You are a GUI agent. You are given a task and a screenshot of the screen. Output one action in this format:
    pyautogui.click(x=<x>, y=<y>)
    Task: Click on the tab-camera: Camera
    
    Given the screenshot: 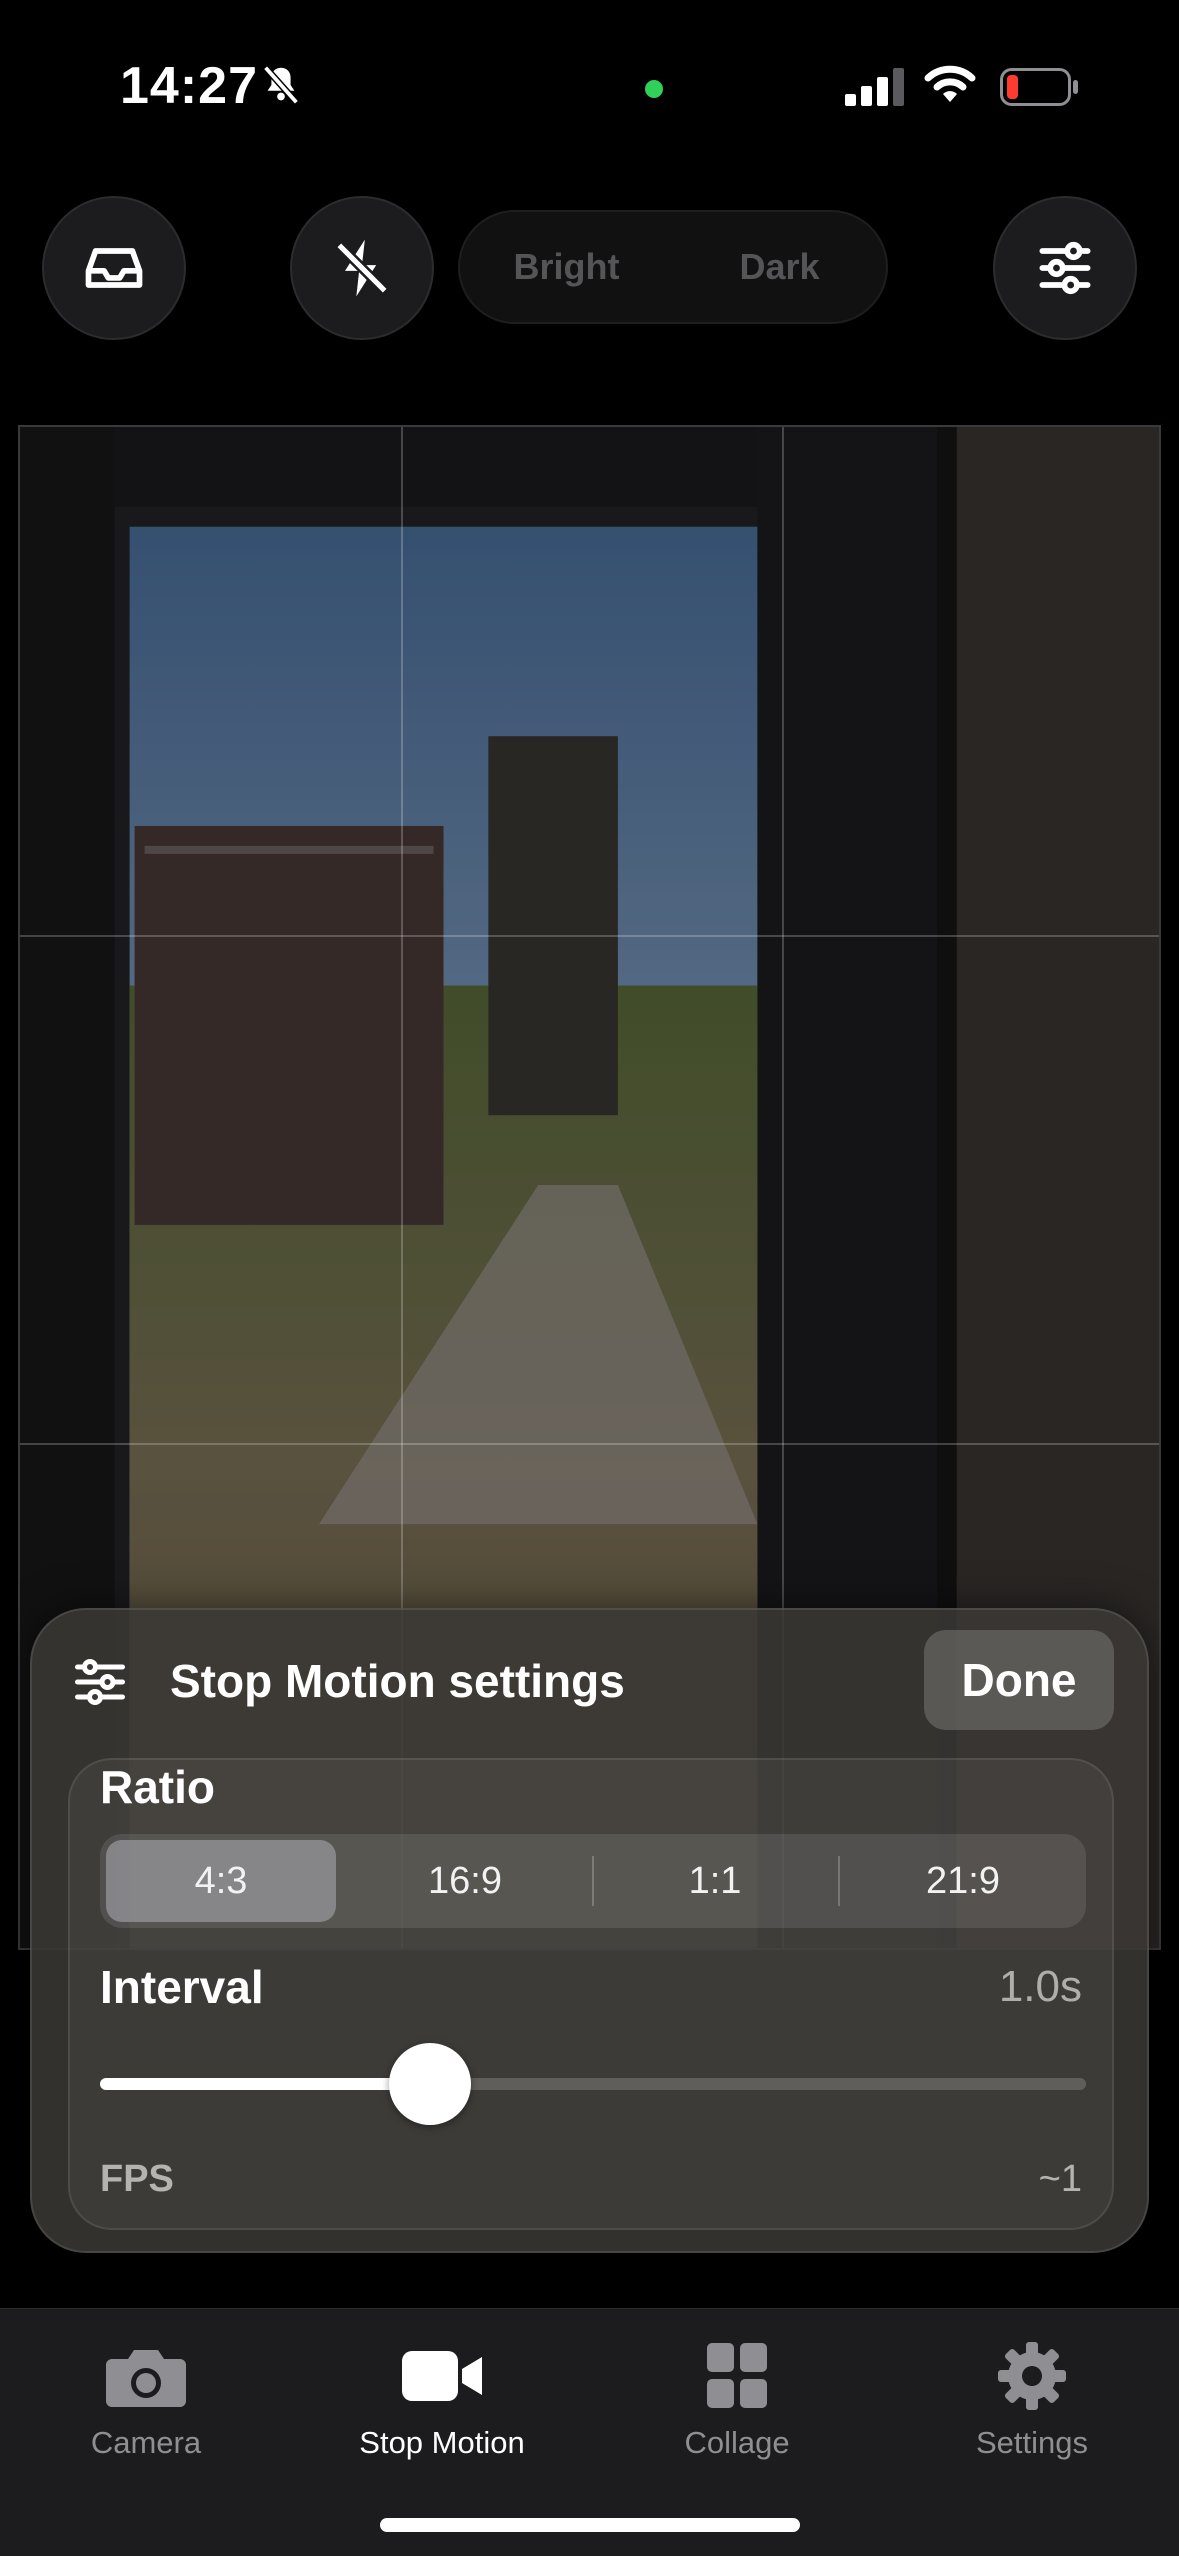 What is the action you would take?
    pyautogui.click(x=146, y=2398)
    